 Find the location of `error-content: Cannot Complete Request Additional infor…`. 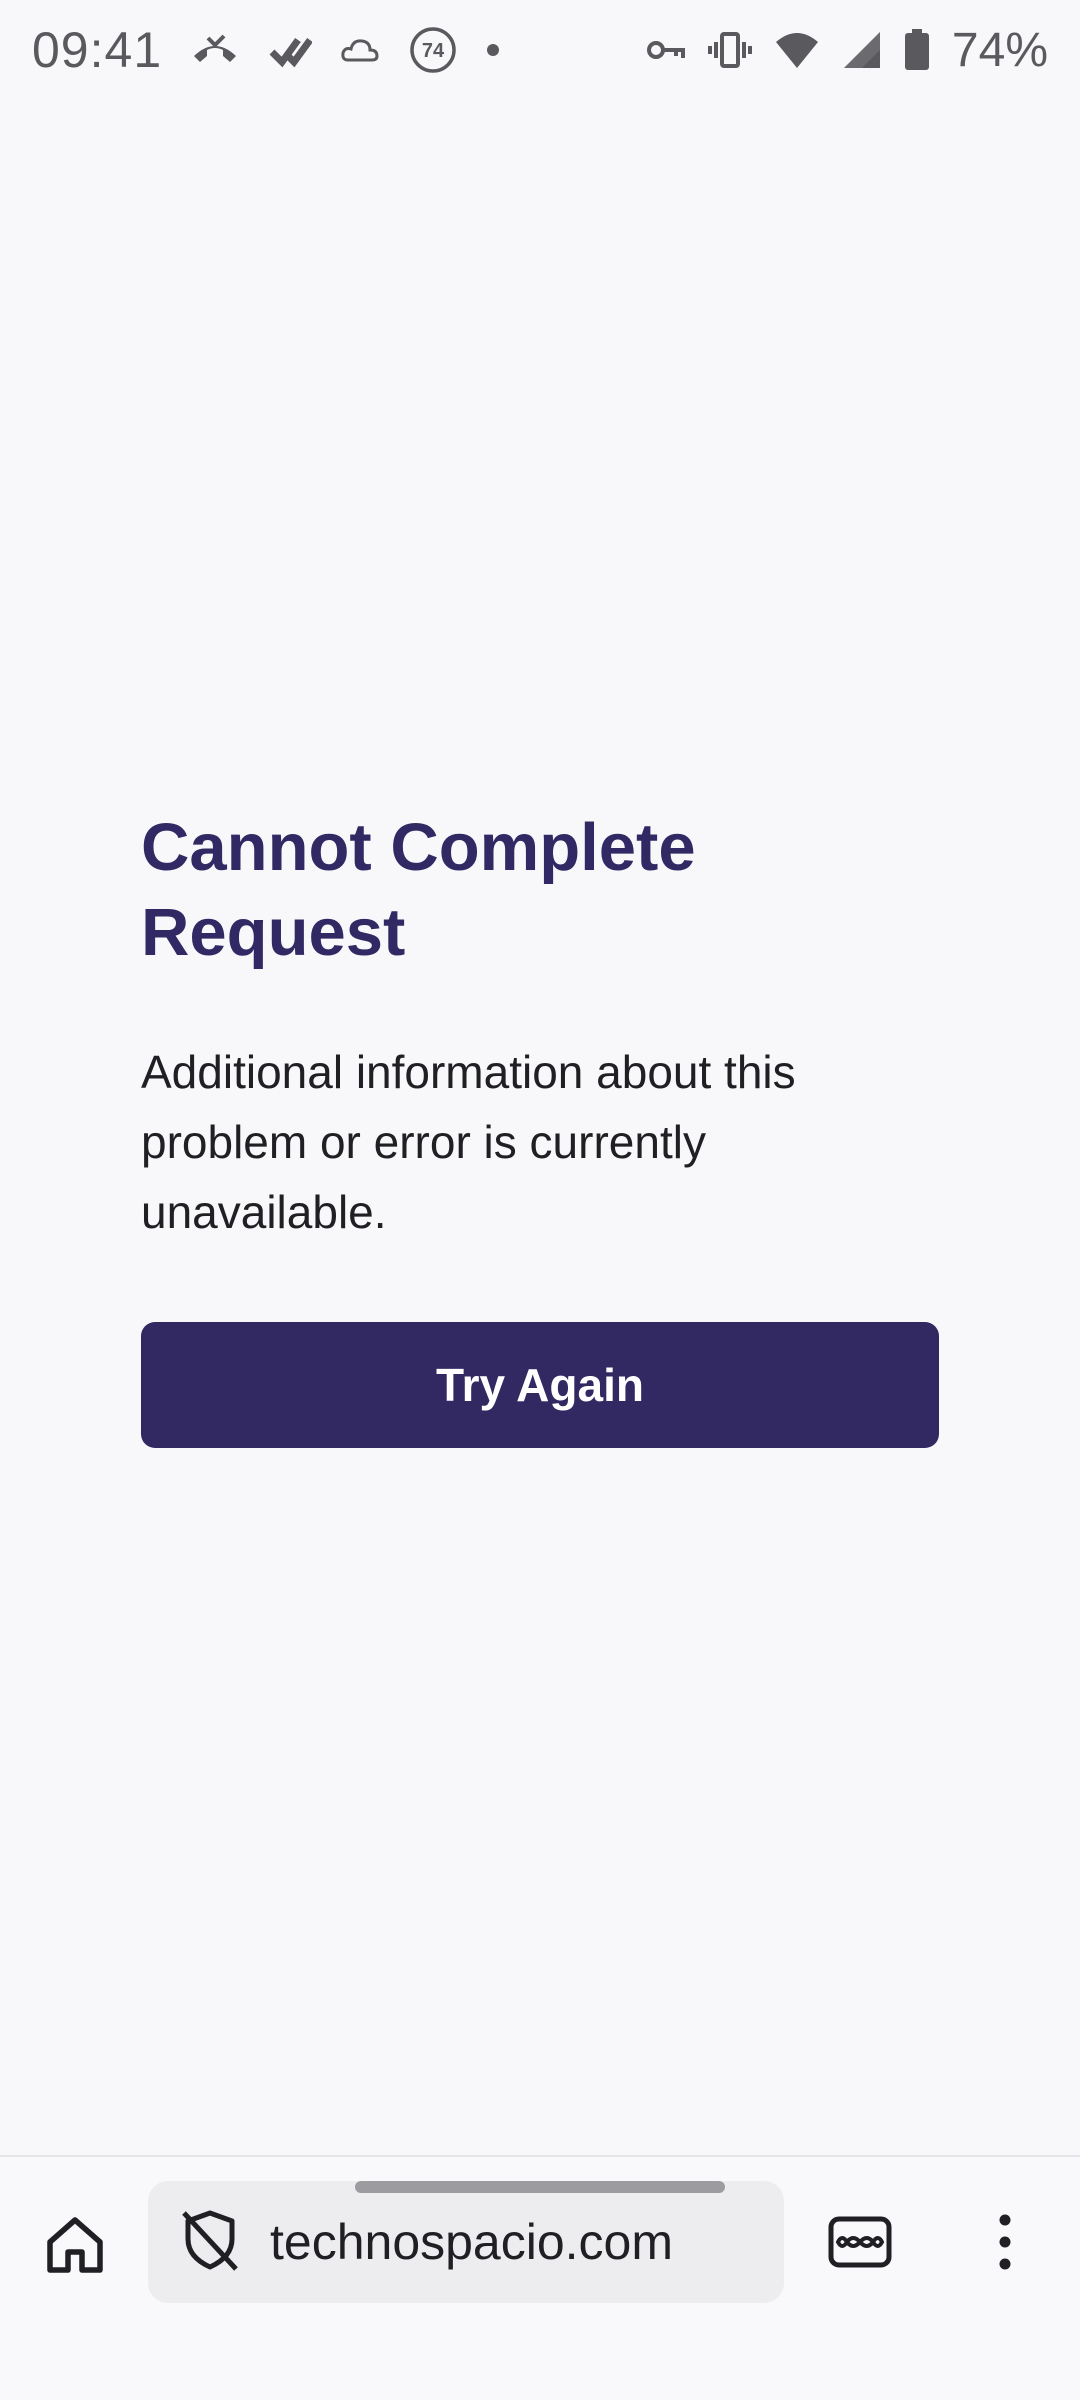

error-content: Cannot Complete Request Additional infor… is located at coordinates (541, 1026).